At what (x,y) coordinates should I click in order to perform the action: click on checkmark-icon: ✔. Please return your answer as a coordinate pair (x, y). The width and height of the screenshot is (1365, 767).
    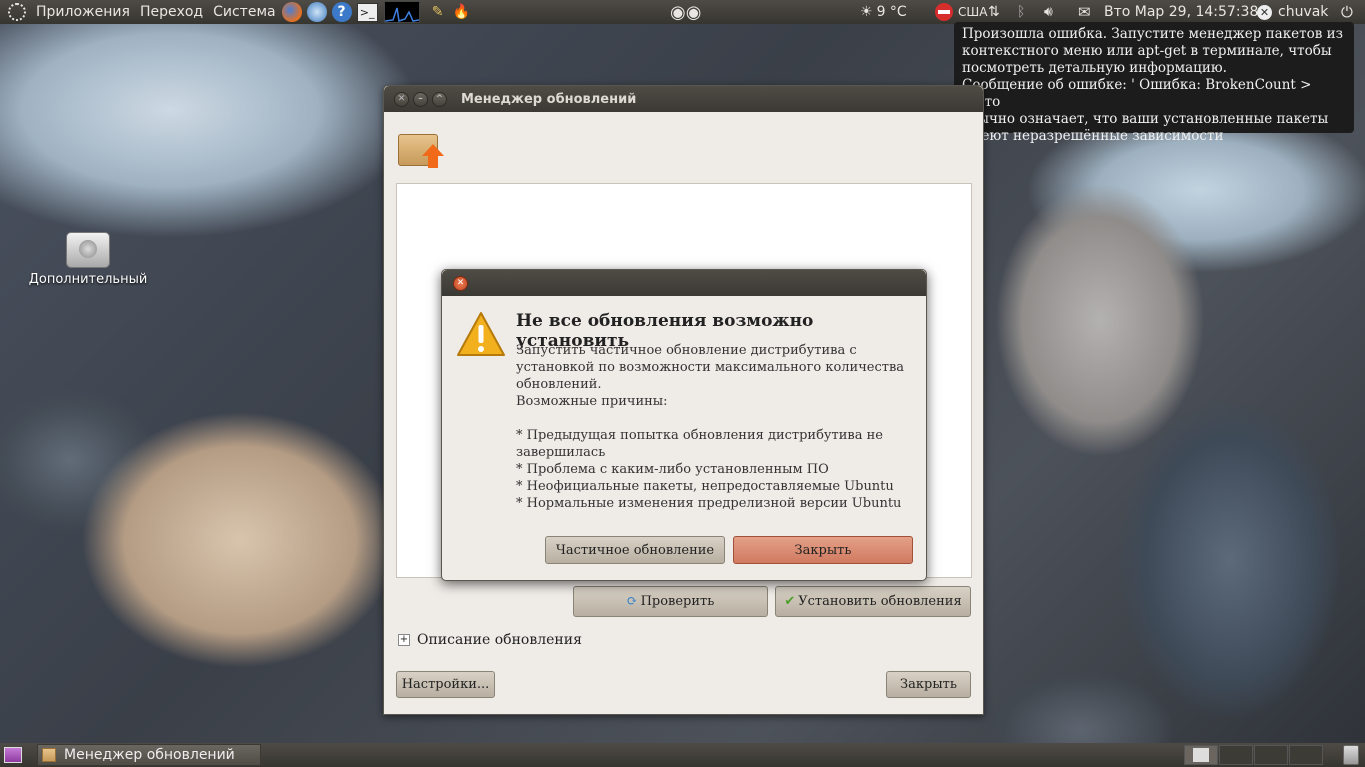
    Looking at the image, I should click on (790, 601).